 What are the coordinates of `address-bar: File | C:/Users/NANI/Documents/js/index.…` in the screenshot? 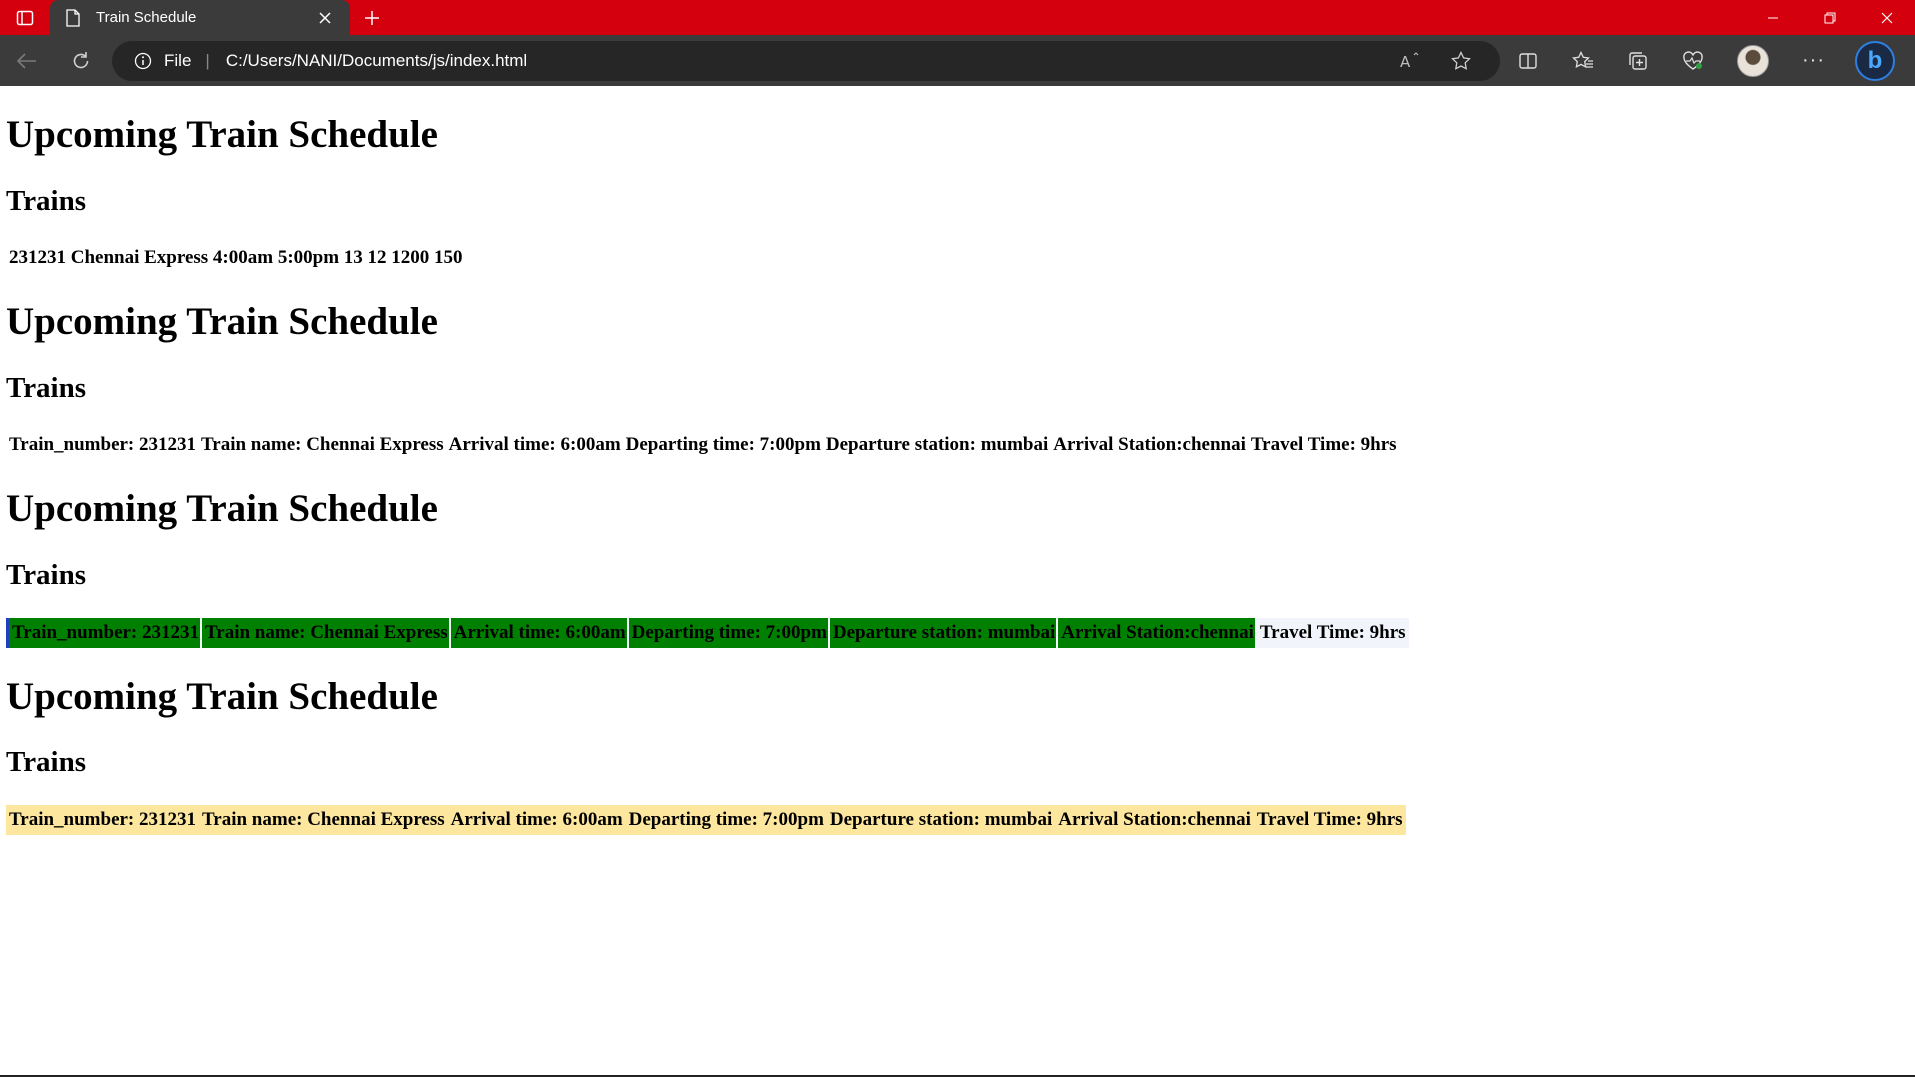 It's located at (806, 60).